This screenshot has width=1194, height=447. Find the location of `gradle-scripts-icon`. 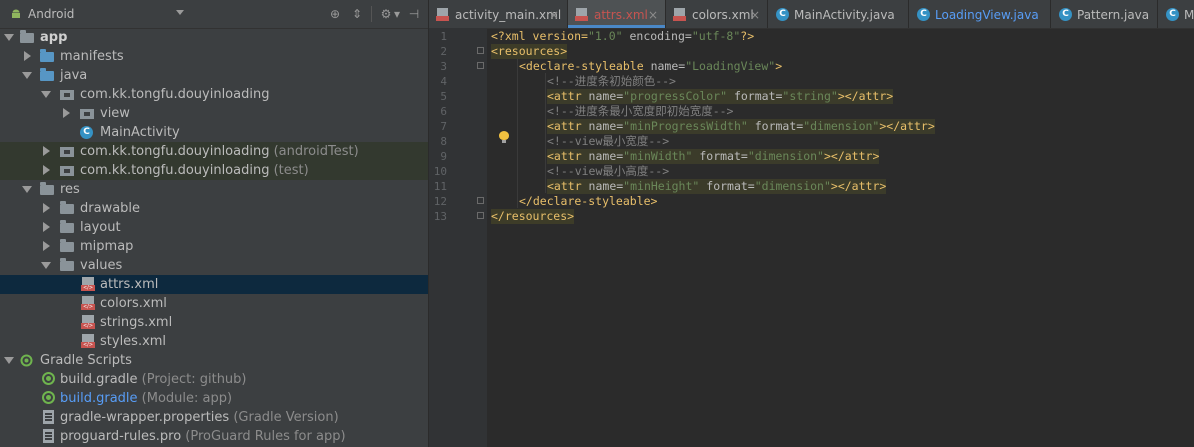

gradle-scripts-icon is located at coordinates (26, 360).